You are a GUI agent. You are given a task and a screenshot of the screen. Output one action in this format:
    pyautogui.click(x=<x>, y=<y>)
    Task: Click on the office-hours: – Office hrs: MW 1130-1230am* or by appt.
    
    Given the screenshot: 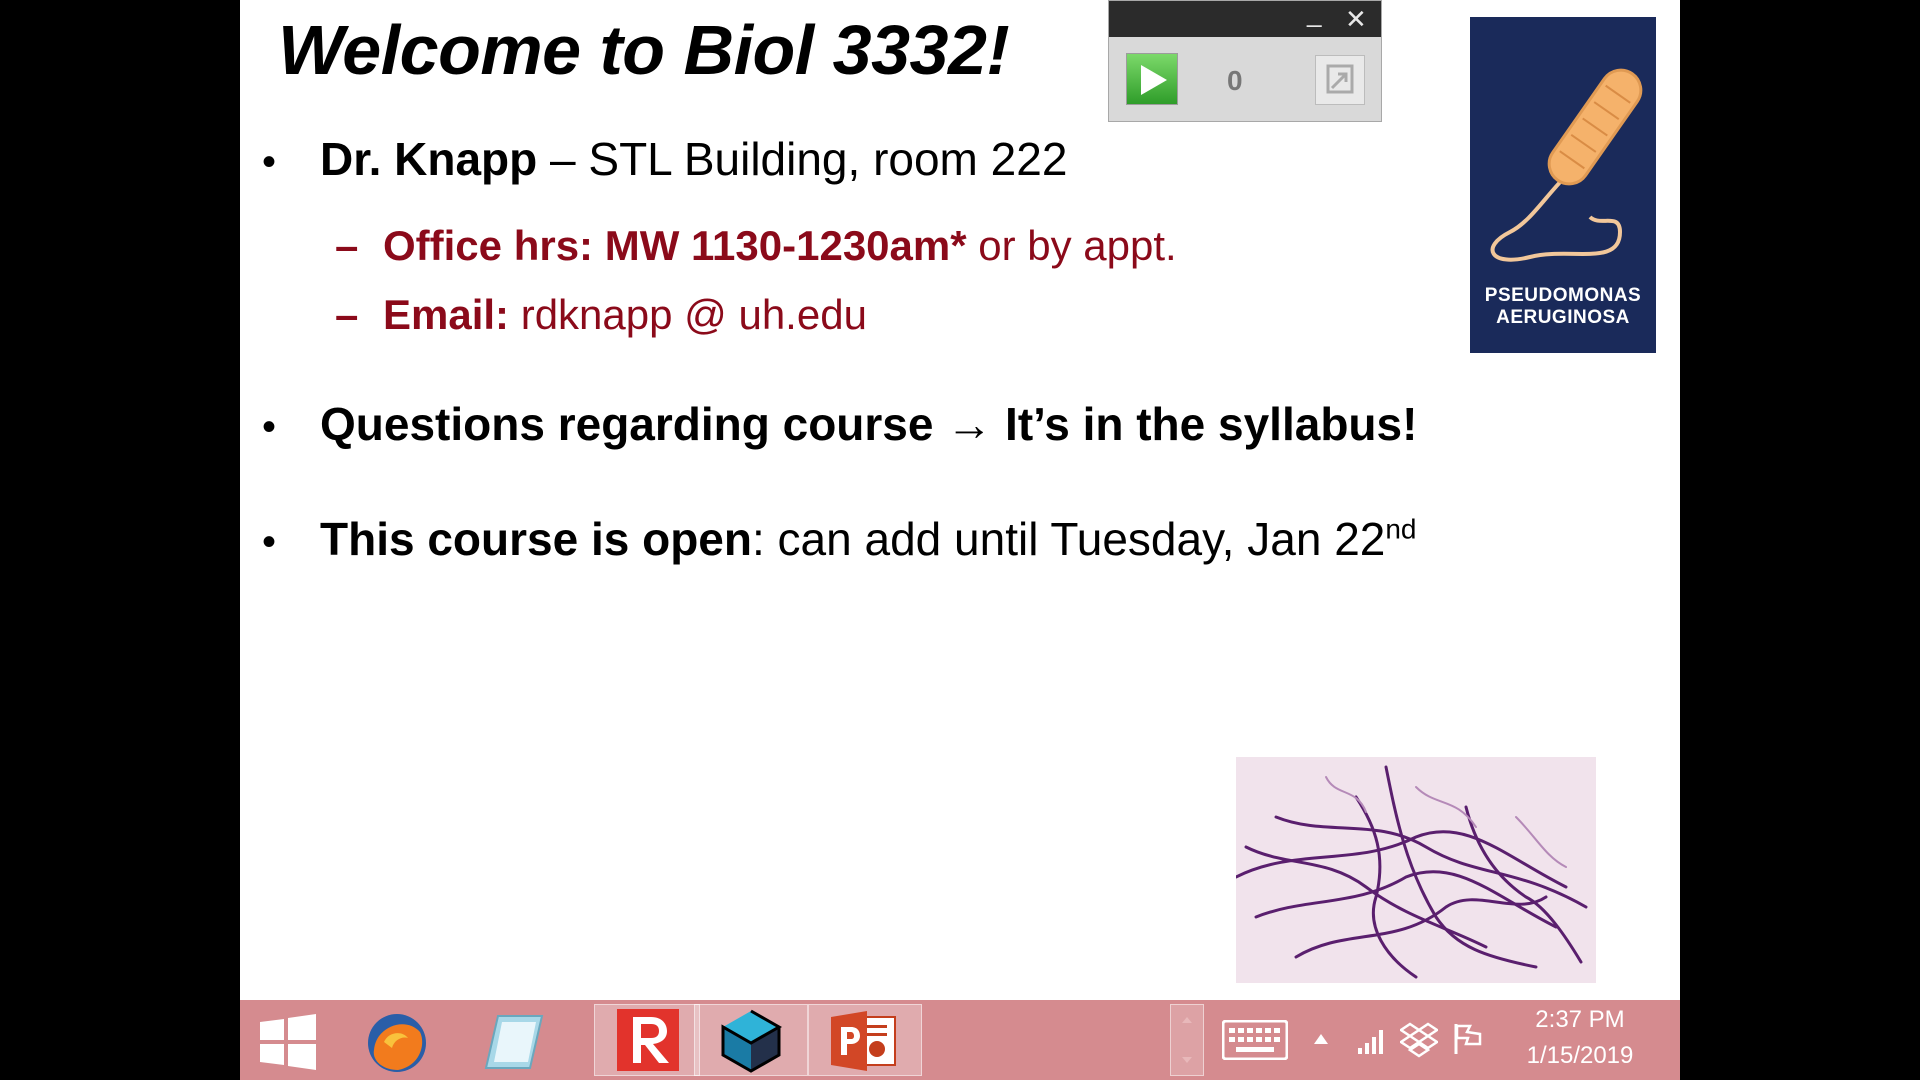 What is the action you would take?
    pyautogui.click(x=756, y=246)
    